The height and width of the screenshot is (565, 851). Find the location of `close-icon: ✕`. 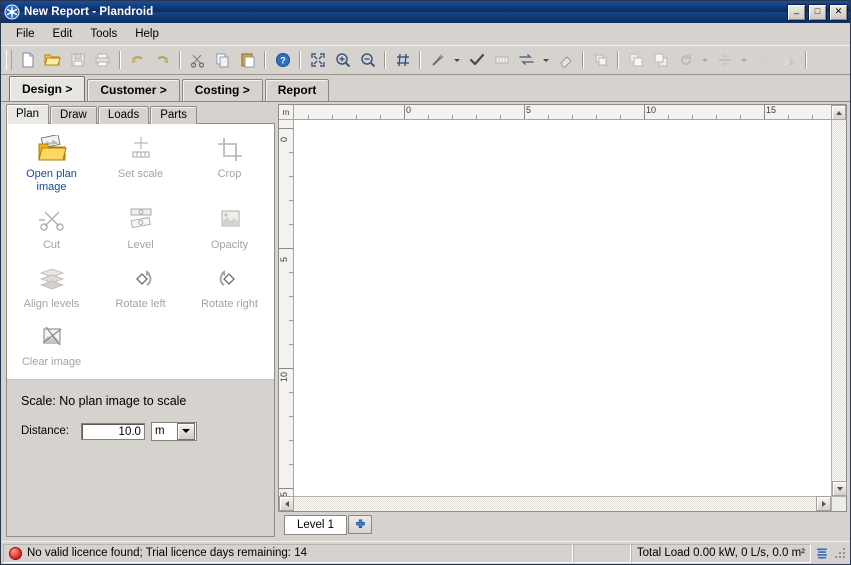

close-icon: ✕ is located at coordinates (838, 10).